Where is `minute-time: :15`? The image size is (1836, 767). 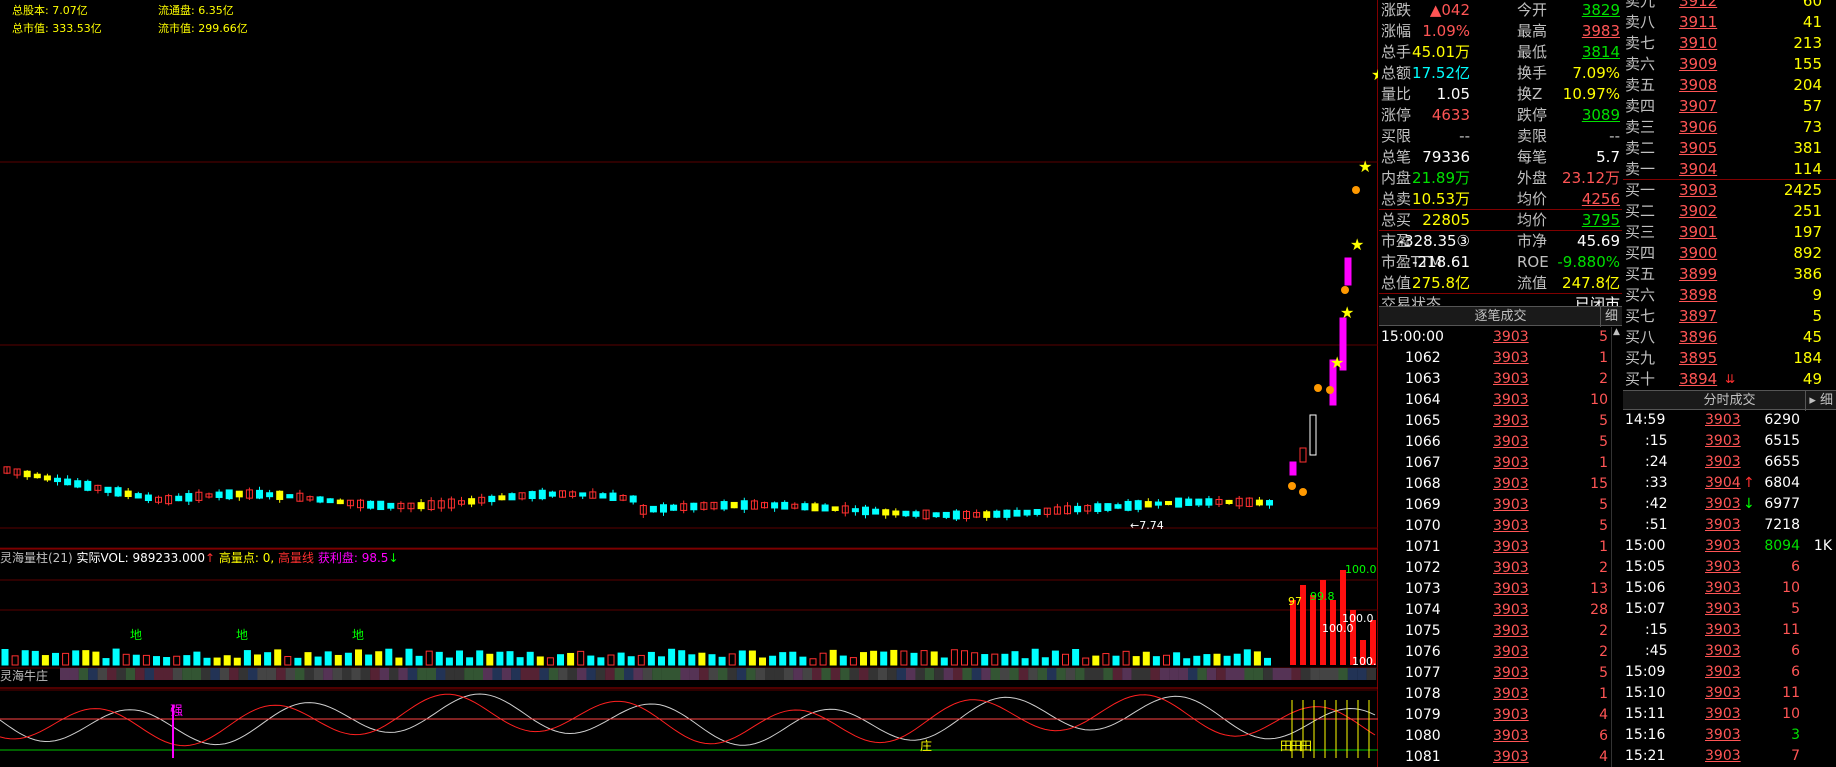 minute-time: :15 is located at coordinates (1656, 441).